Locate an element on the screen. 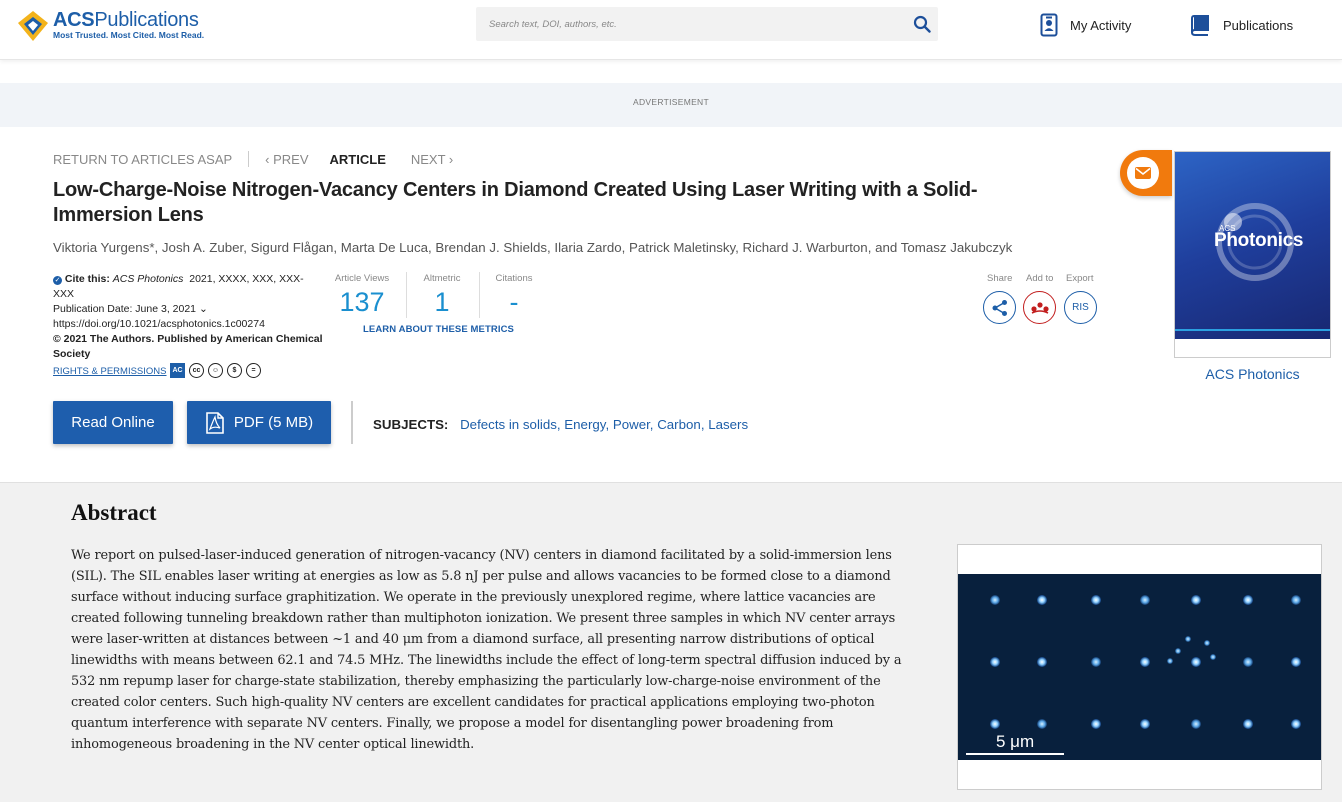 This screenshot has width=1342, height=802. publication-date: Publication Date: June 3, 2021 ⌄ is located at coordinates (188, 309).